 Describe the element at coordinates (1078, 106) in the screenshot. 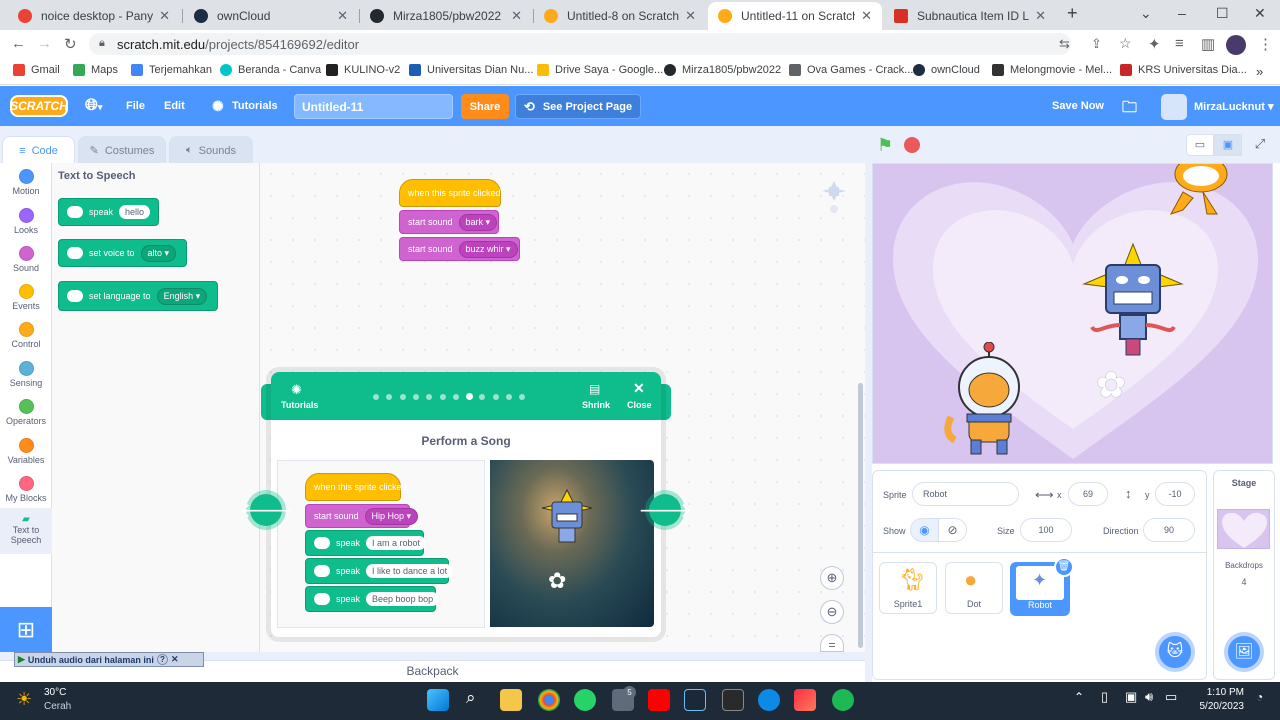

I see `save-now-button: Save Now` at that location.